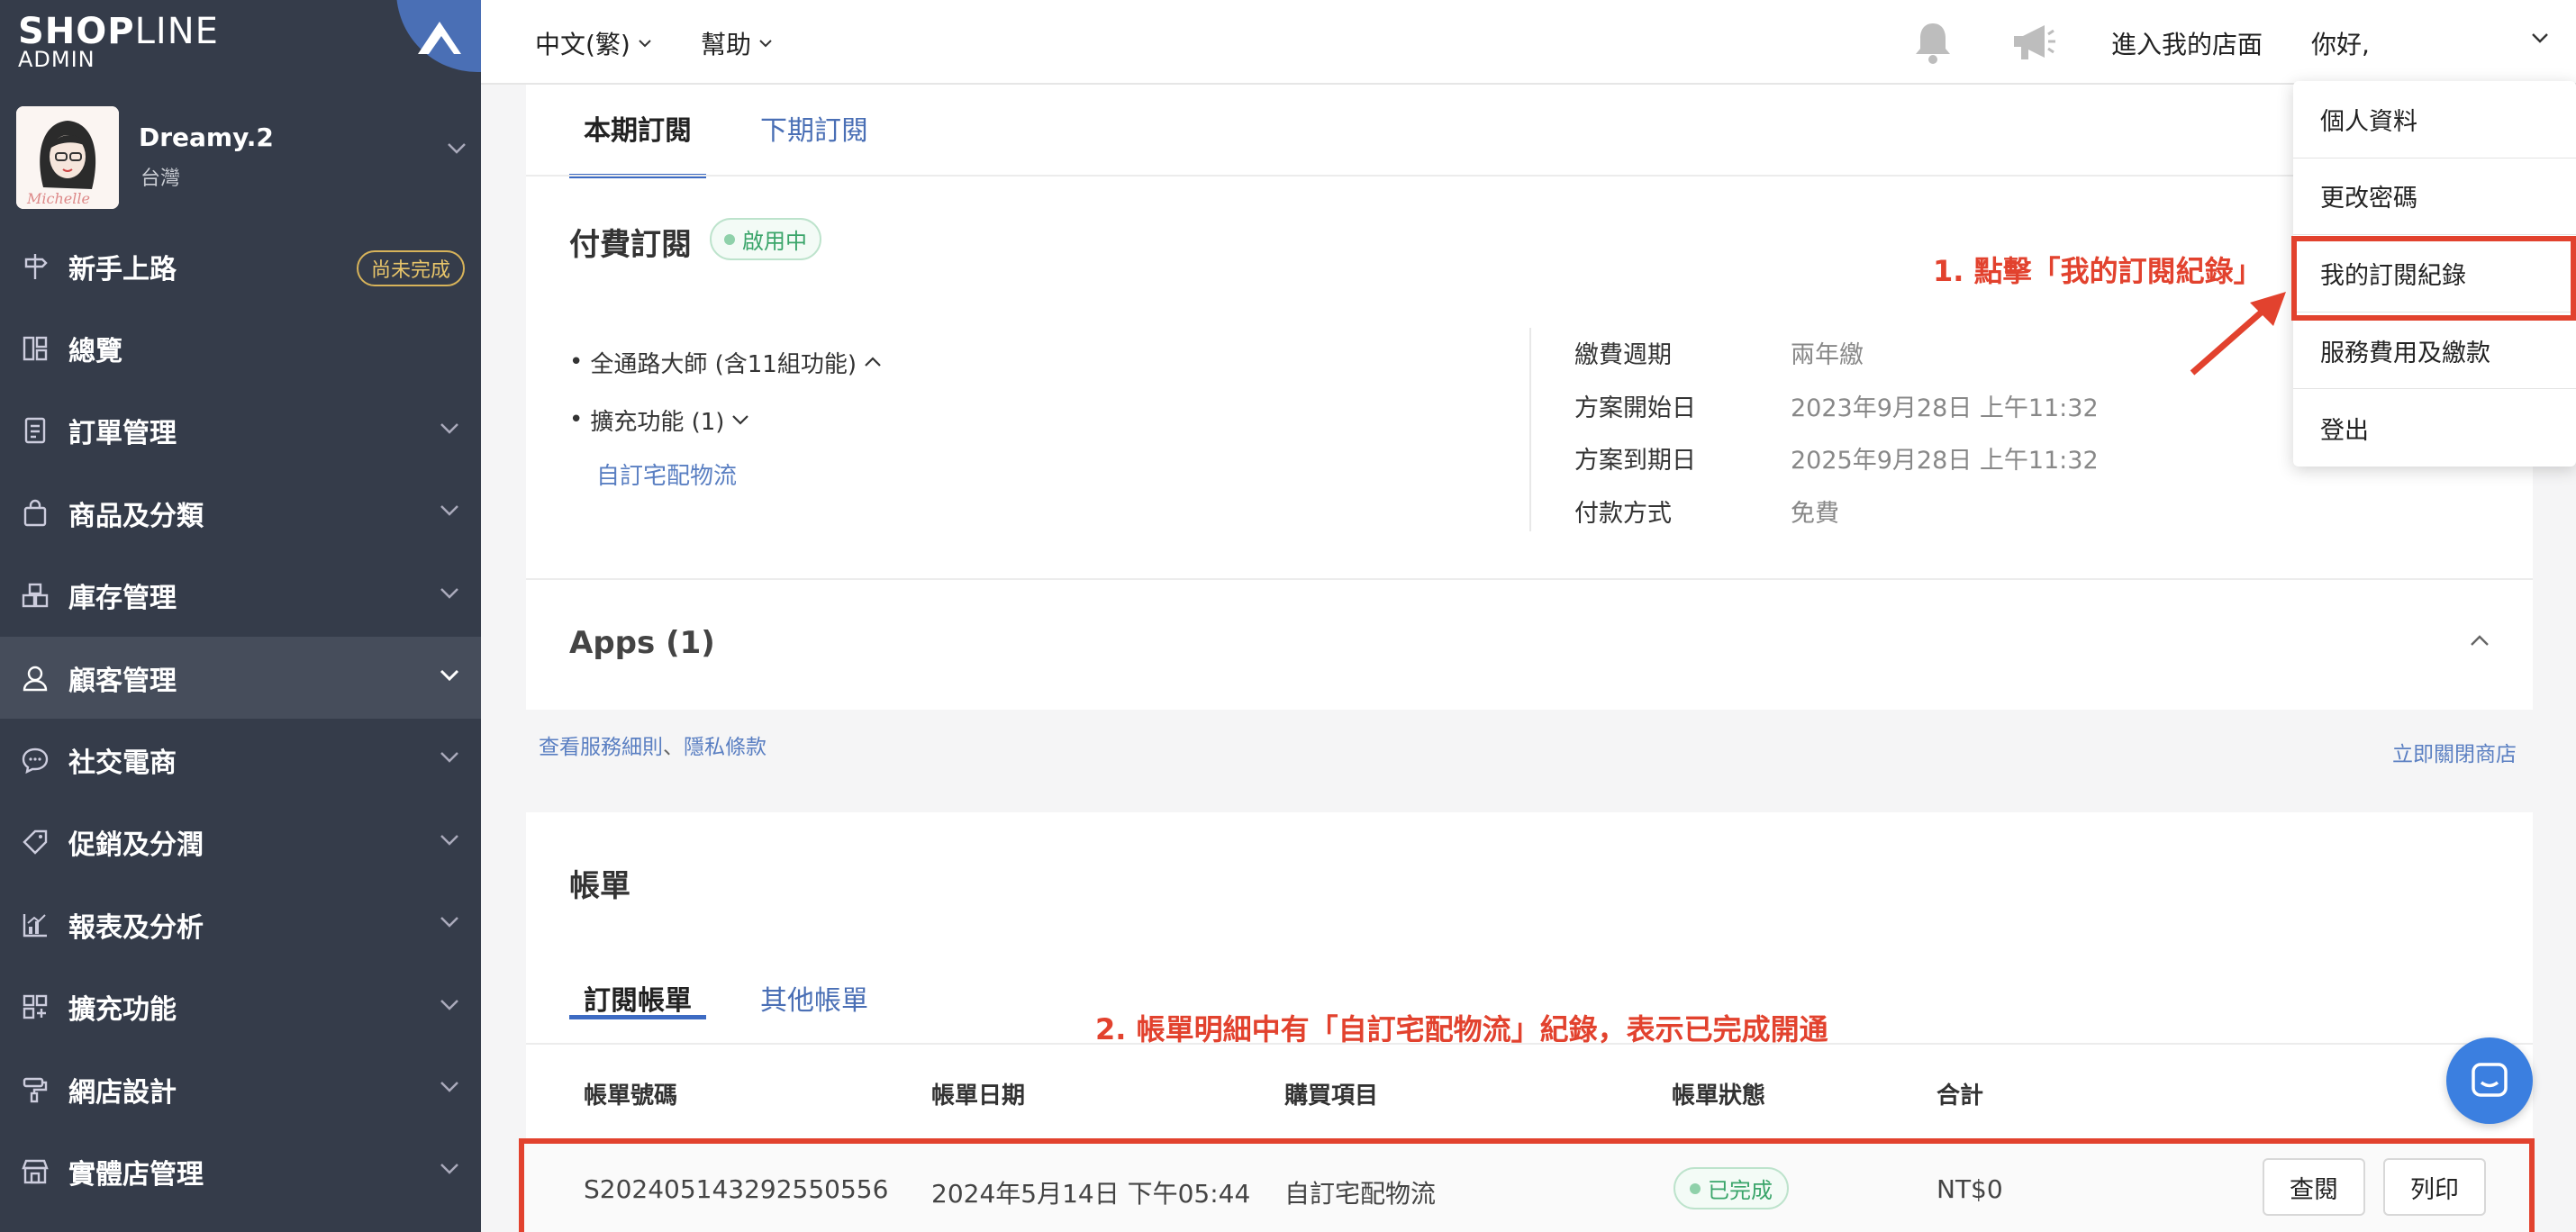 This screenshot has height=1232, width=2576. Describe the element at coordinates (2433, 278) in the screenshot. I see `annotation-highlight-box` at that location.